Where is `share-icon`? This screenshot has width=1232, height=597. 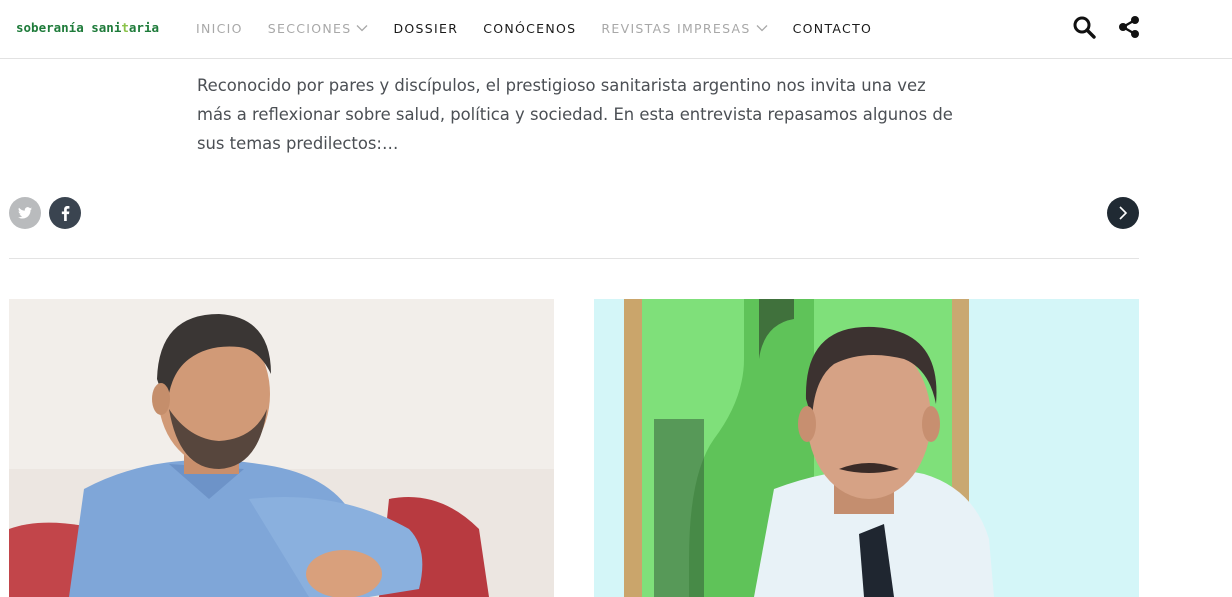
share-icon is located at coordinates (1129, 27).